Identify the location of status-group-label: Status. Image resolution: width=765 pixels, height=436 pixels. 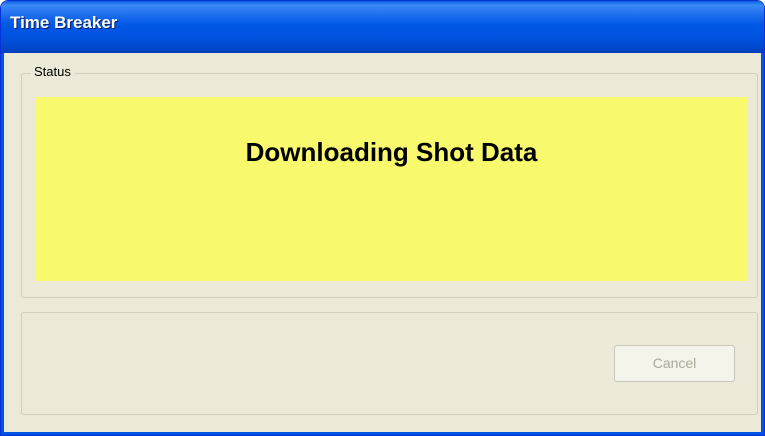
(52, 71).